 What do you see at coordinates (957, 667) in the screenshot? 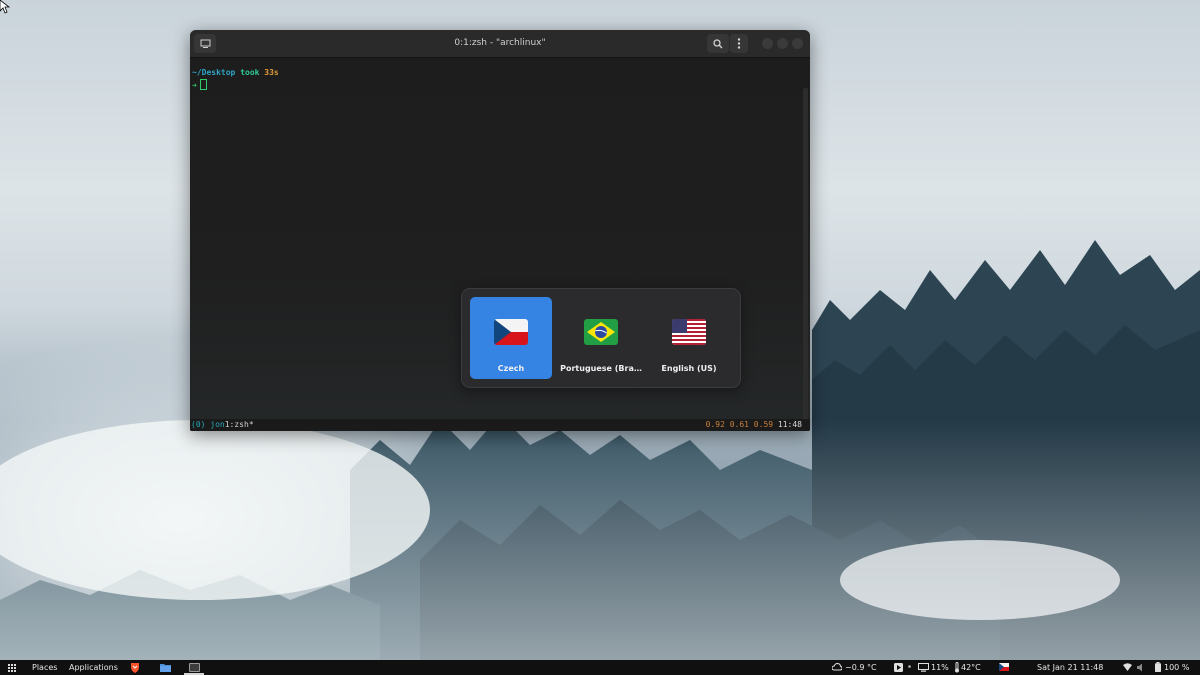
I see `thermometer-icon` at bounding box center [957, 667].